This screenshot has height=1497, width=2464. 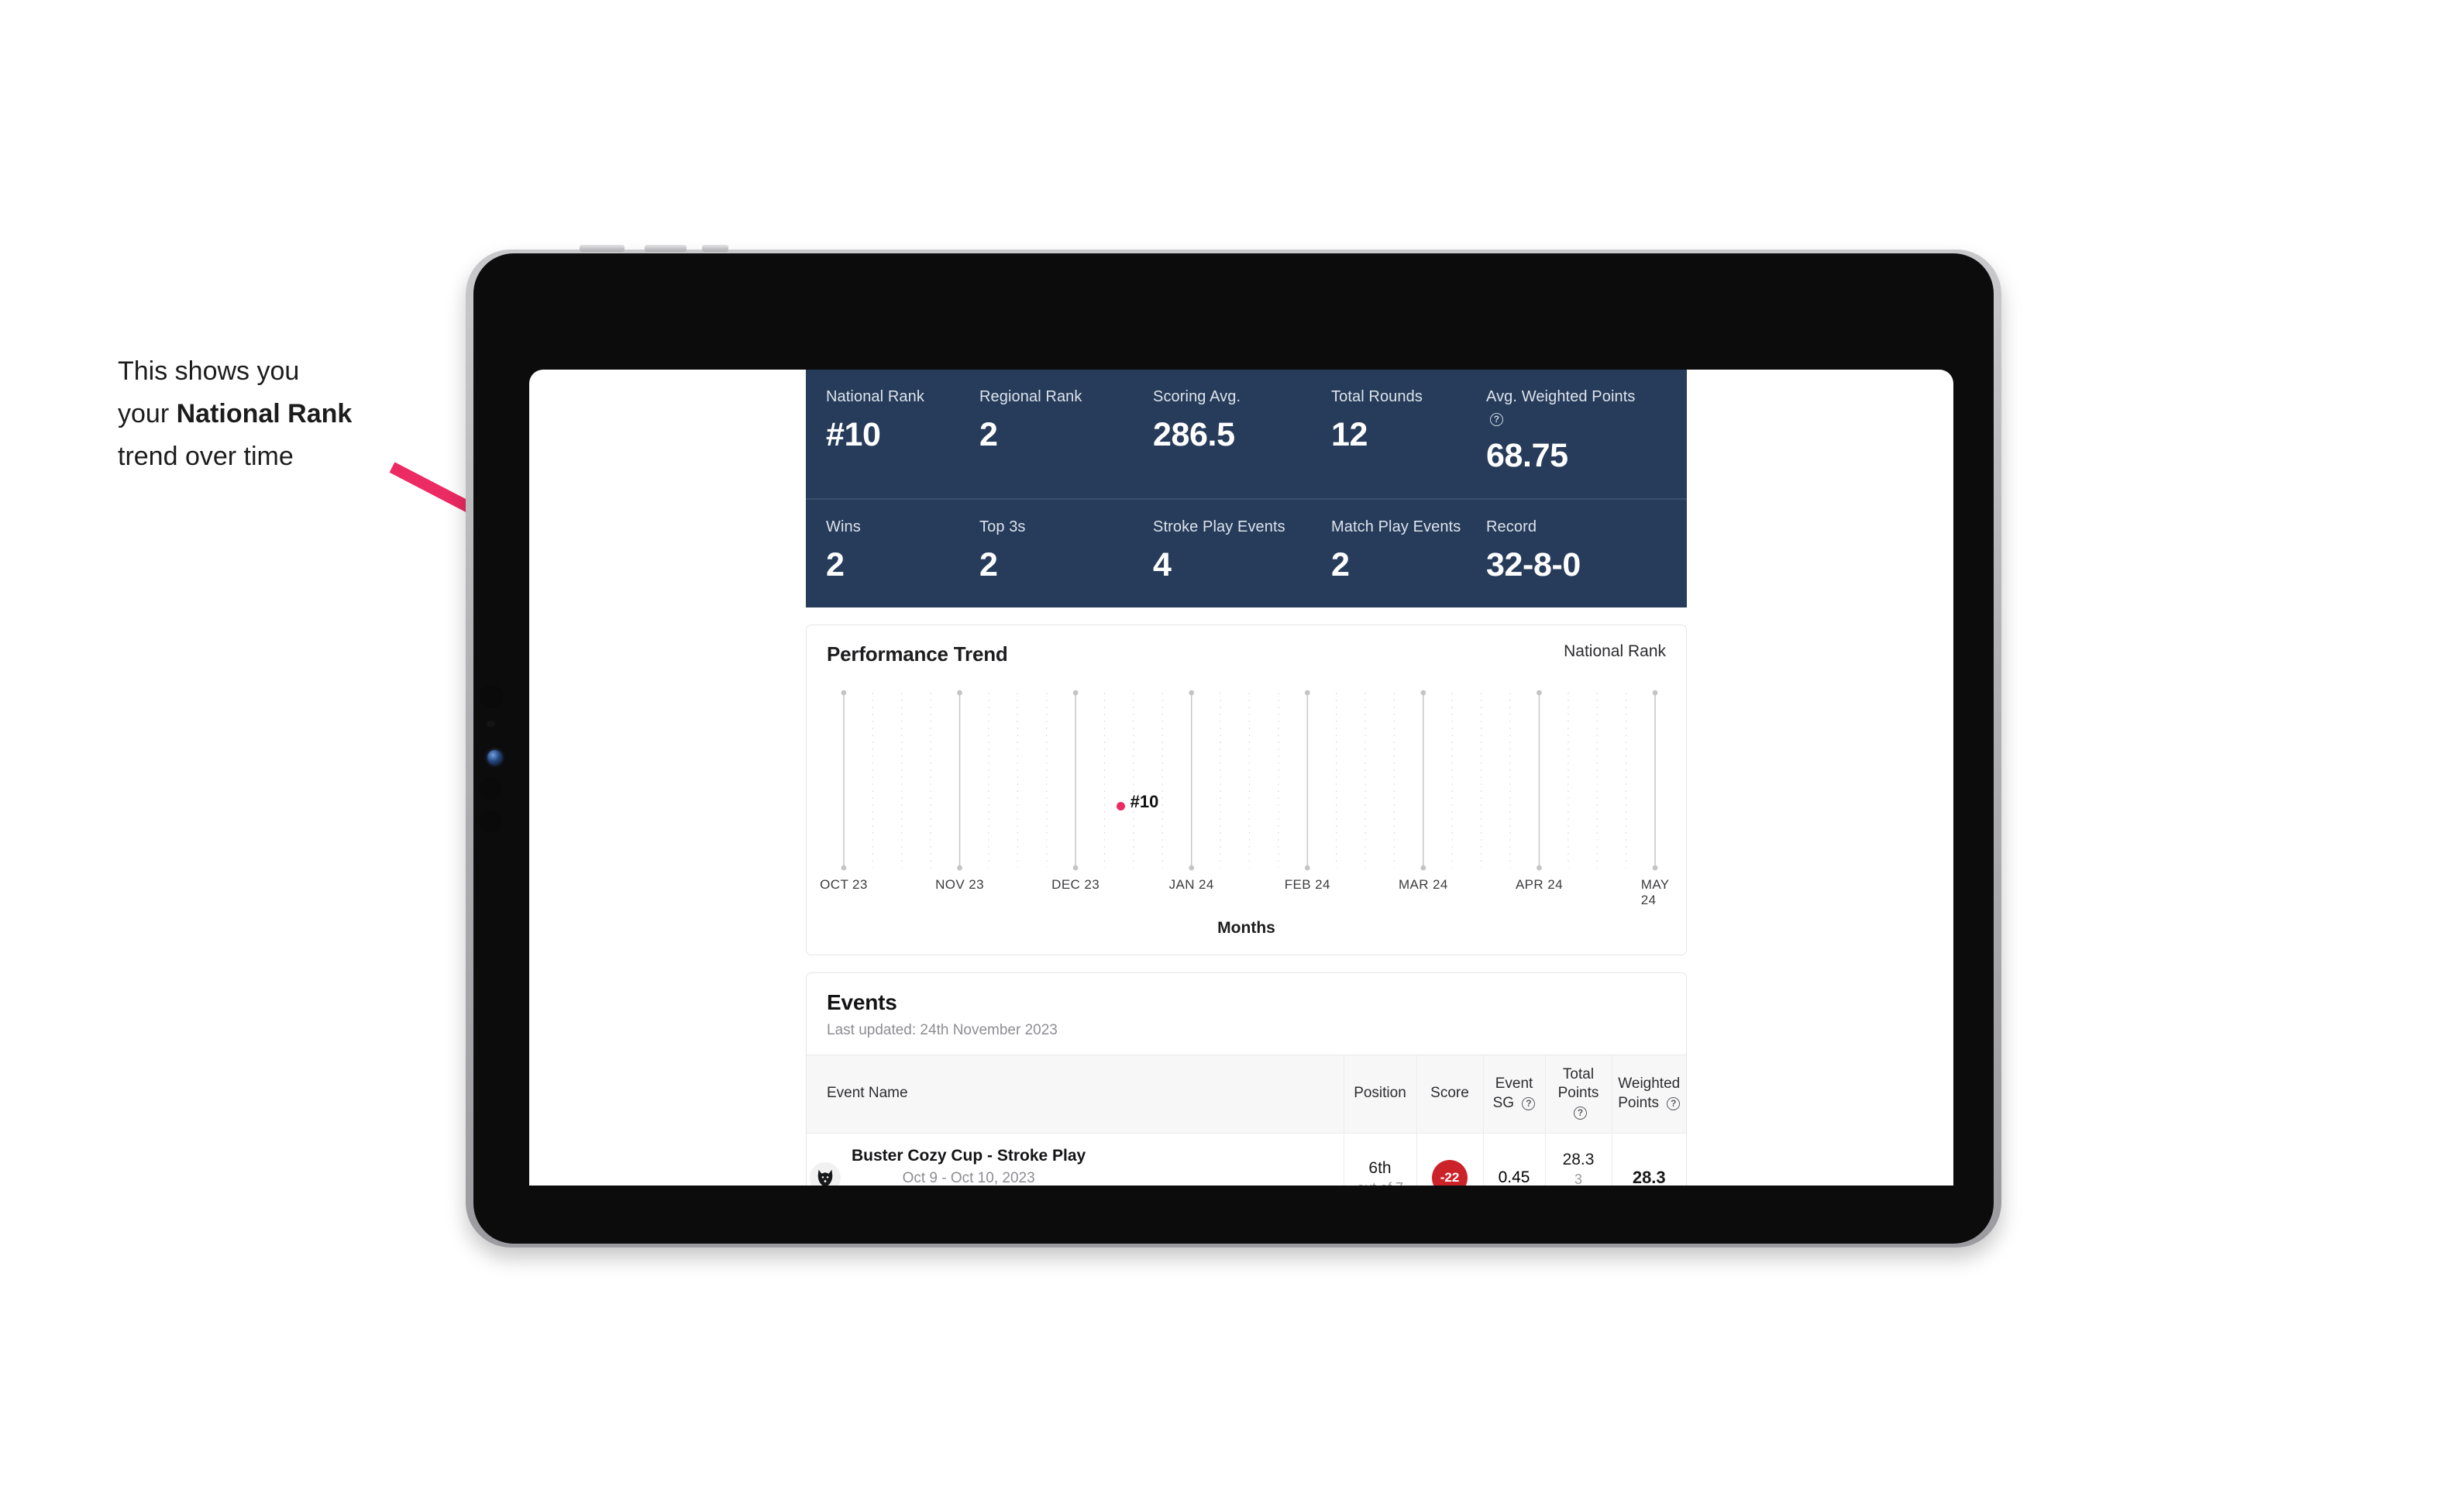 I want to click on stat-value: 4, so click(x=1162, y=564).